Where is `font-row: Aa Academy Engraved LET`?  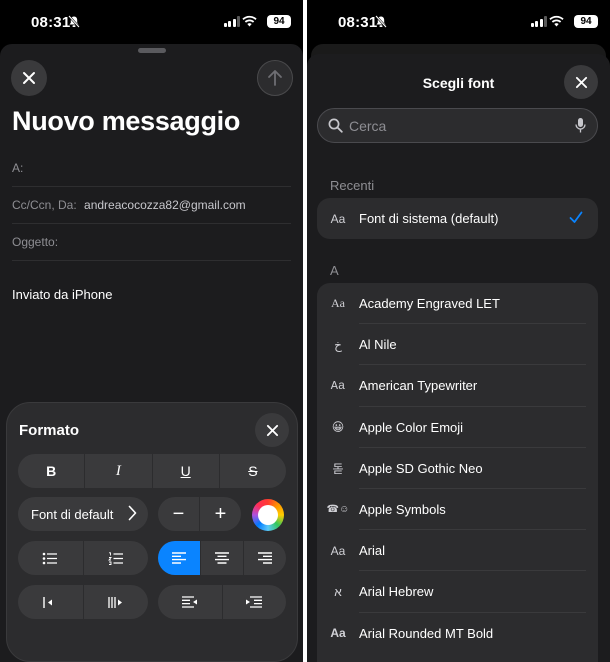 font-row: Aa Academy Engraved LET is located at coordinates (457, 304).